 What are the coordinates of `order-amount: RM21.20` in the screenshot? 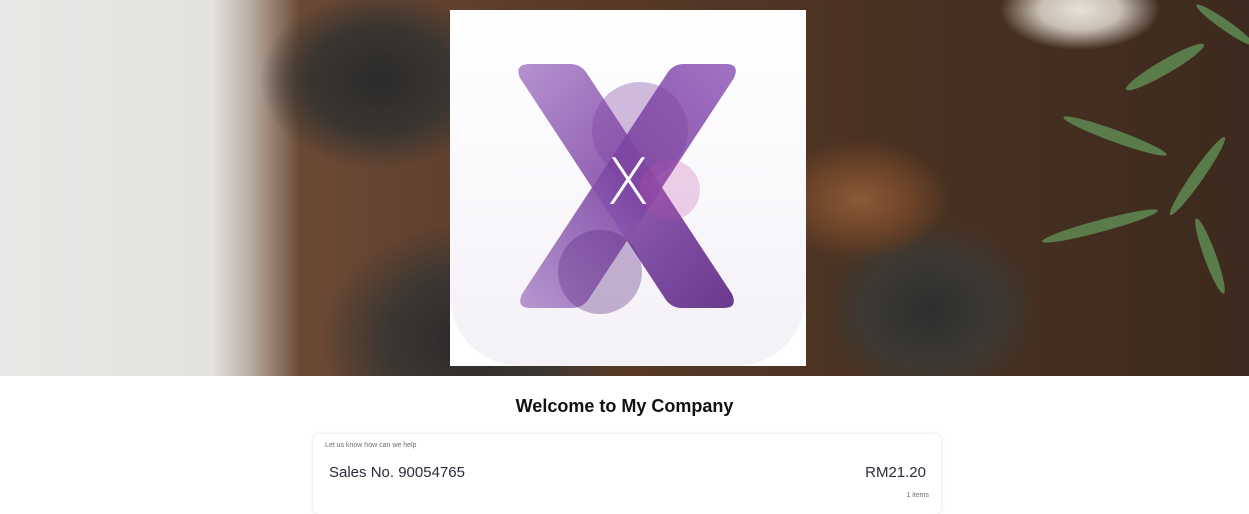 It's located at (895, 472).